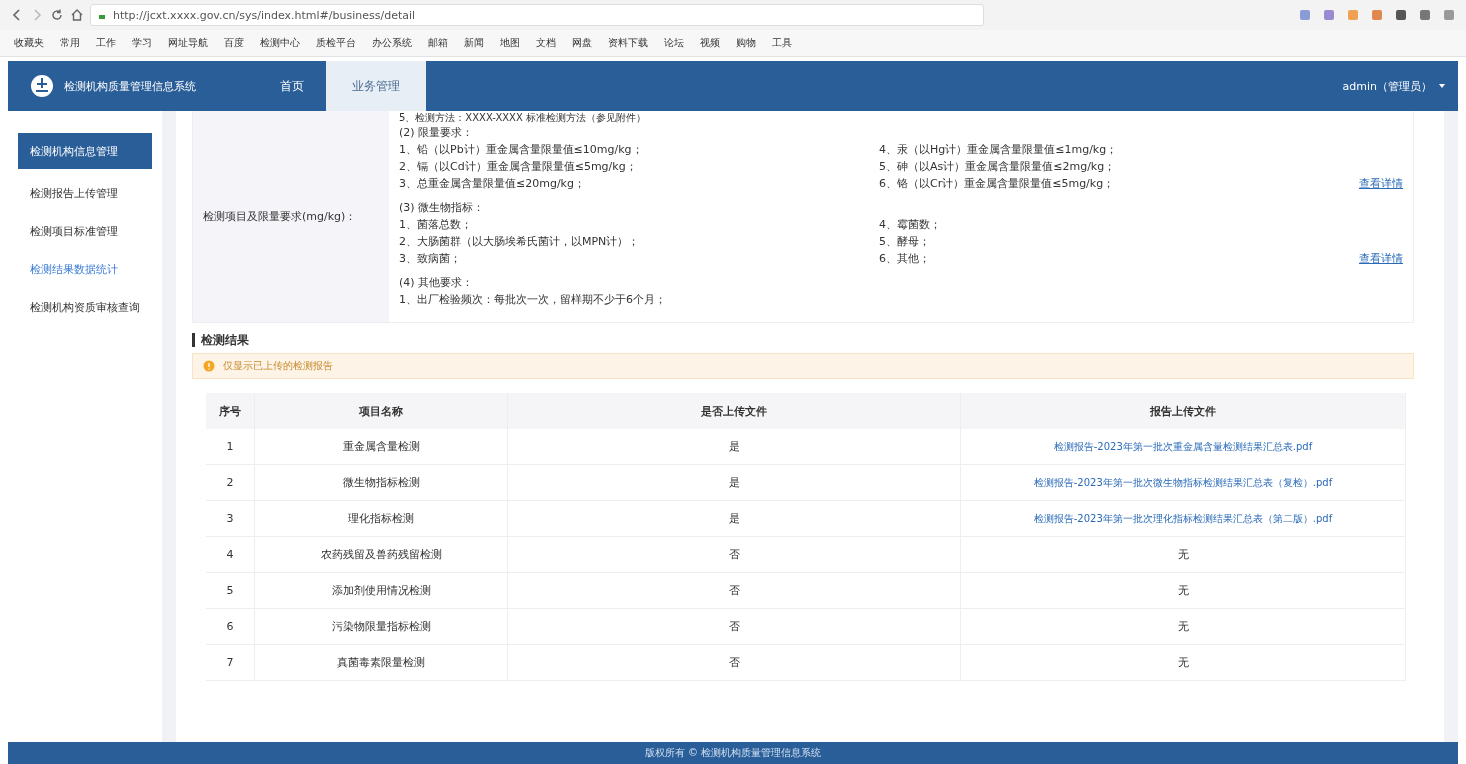 The image size is (1466, 764). What do you see at coordinates (230, 662) in the screenshot?
I see `table-cell: 7` at bounding box center [230, 662].